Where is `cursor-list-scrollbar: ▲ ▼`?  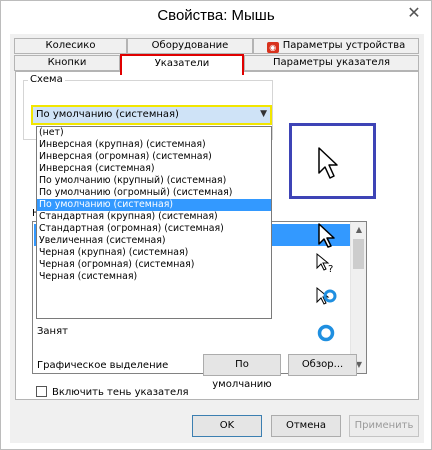
cursor-list-scrollbar: ▲ ▼ is located at coordinates (358, 297).